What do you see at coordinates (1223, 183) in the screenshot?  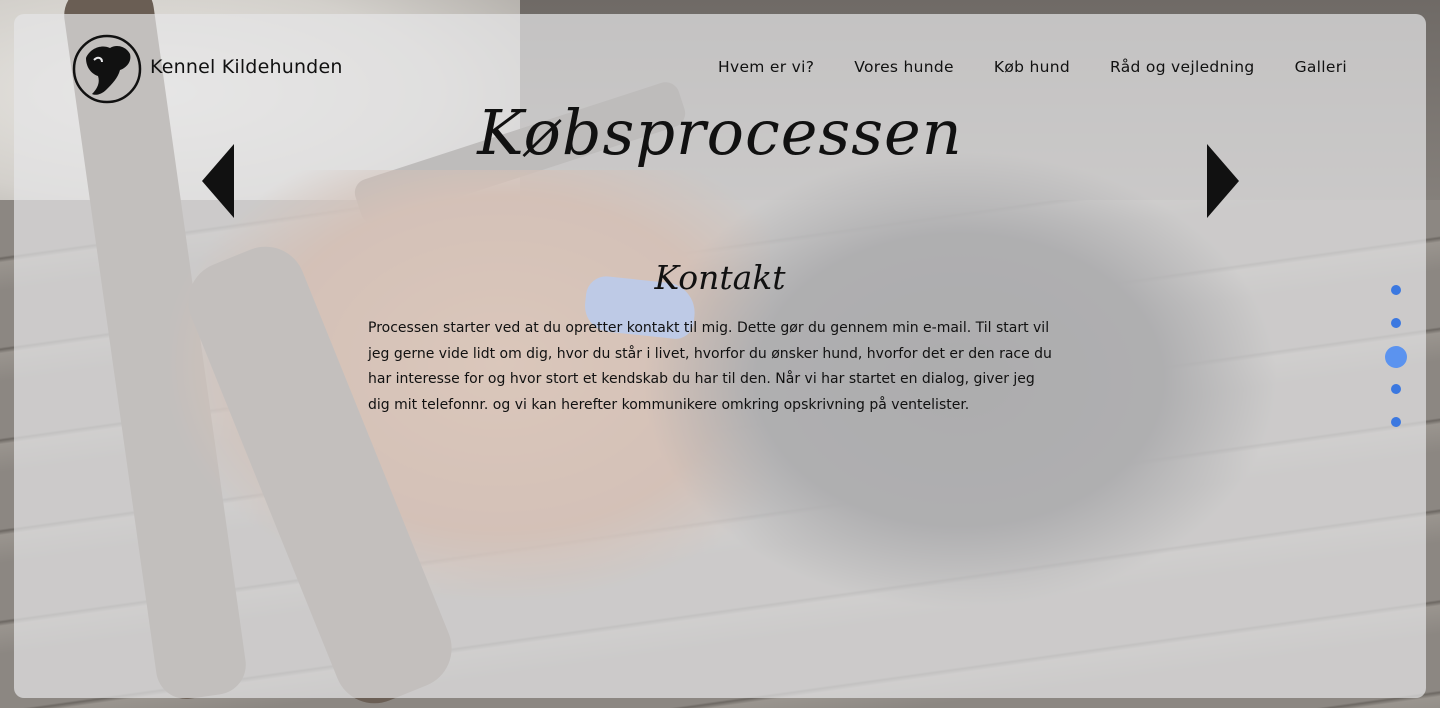 I see `triangle-right-icon` at bounding box center [1223, 183].